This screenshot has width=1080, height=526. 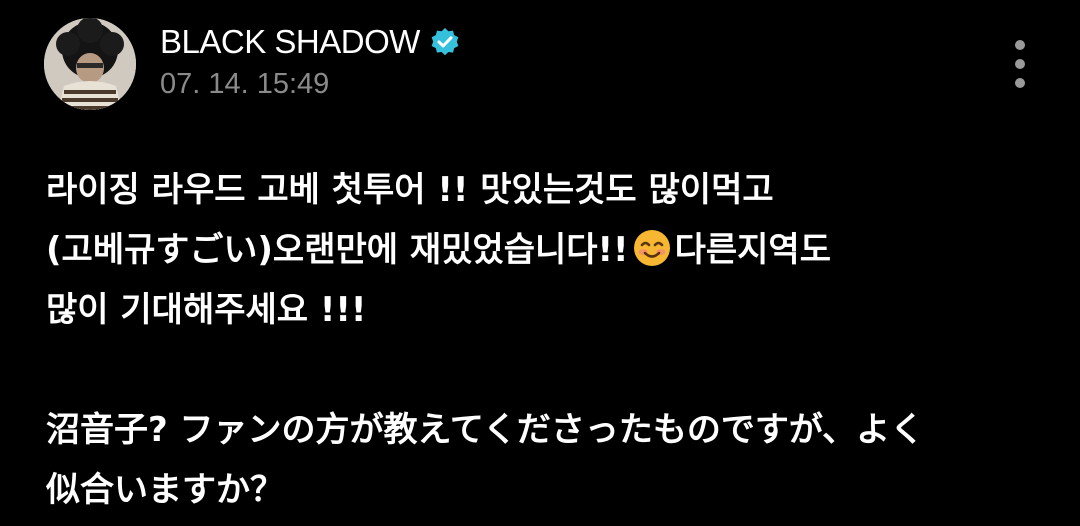 What do you see at coordinates (165, 490) in the screenshot?
I see `post-text-line: 似合いますか？` at bounding box center [165, 490].